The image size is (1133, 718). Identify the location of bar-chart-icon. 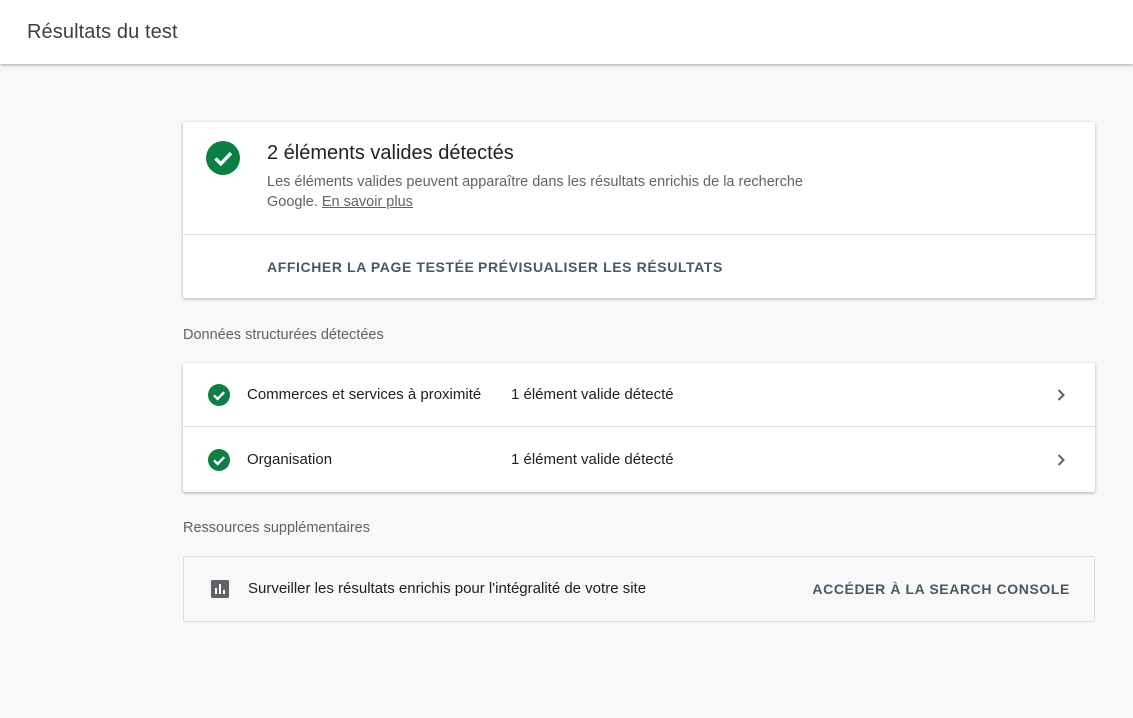
(220, 589).